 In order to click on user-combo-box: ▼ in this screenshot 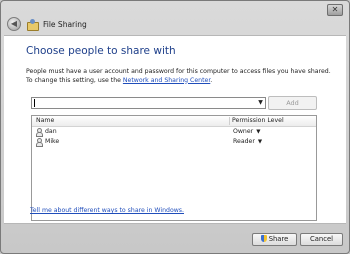, I will do `click(148, 103)`.